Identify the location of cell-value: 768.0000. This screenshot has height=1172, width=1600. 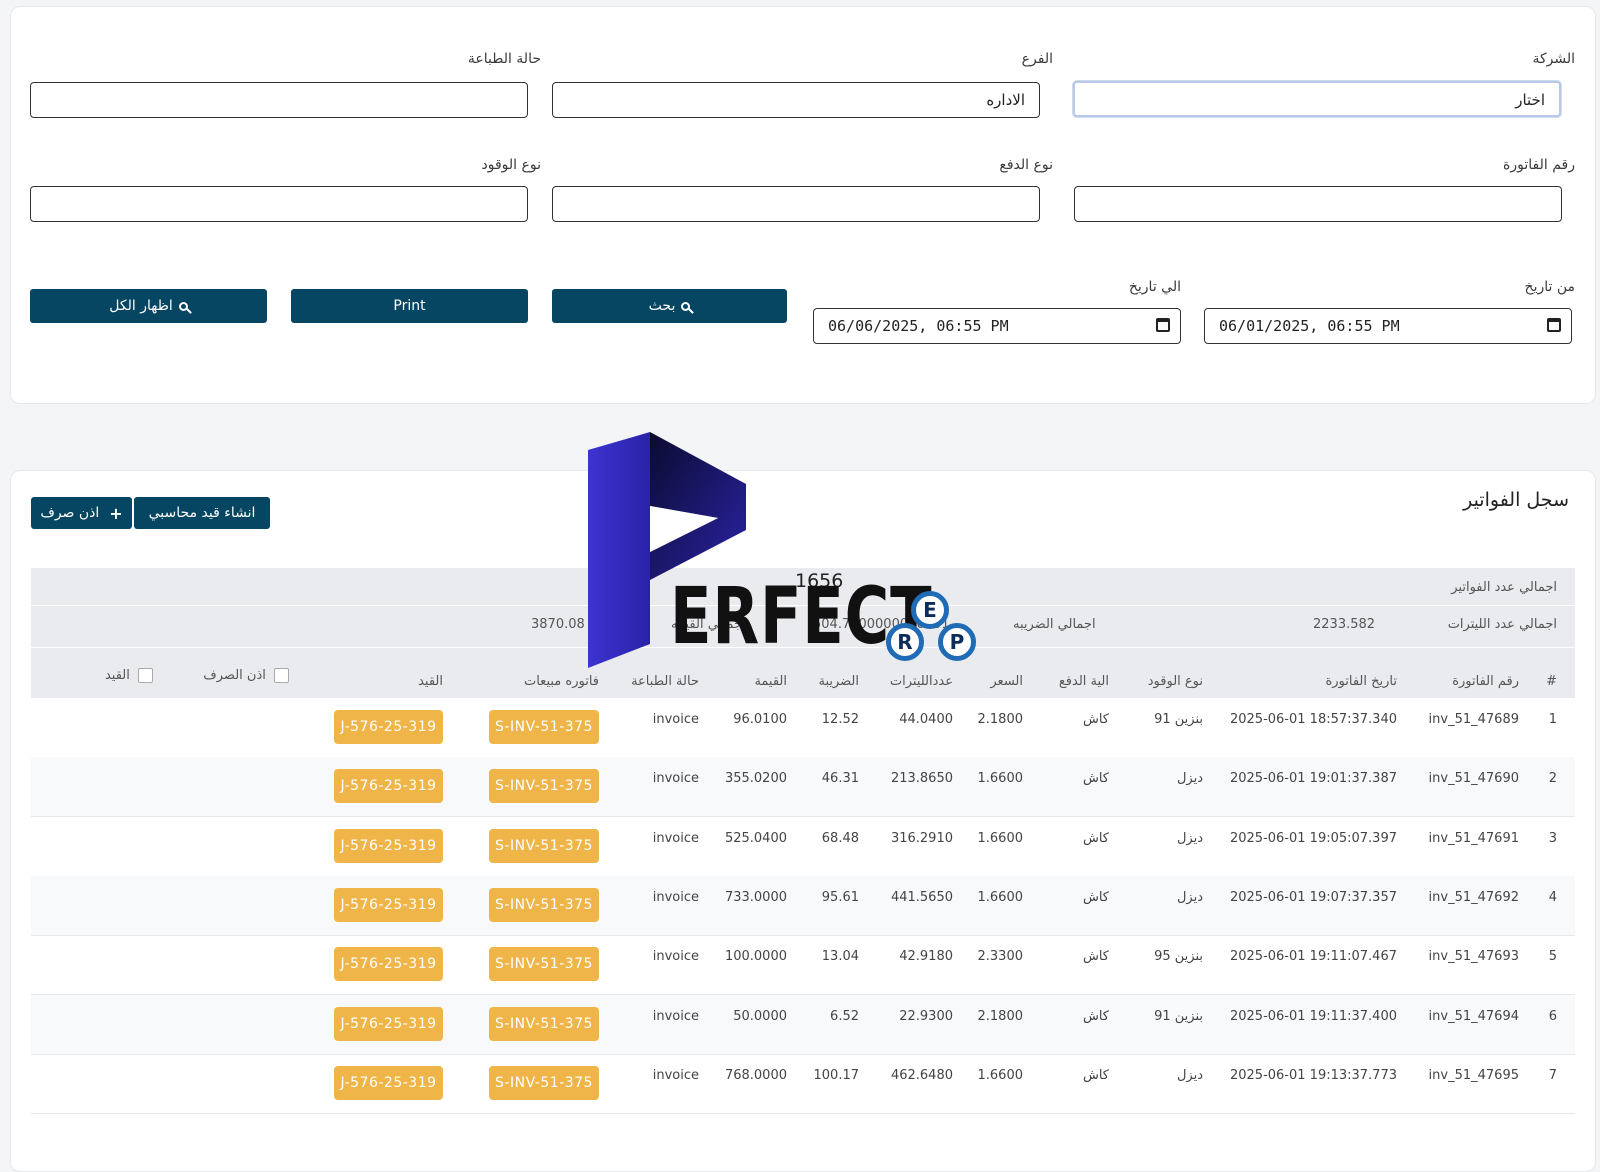
(755, 1075).